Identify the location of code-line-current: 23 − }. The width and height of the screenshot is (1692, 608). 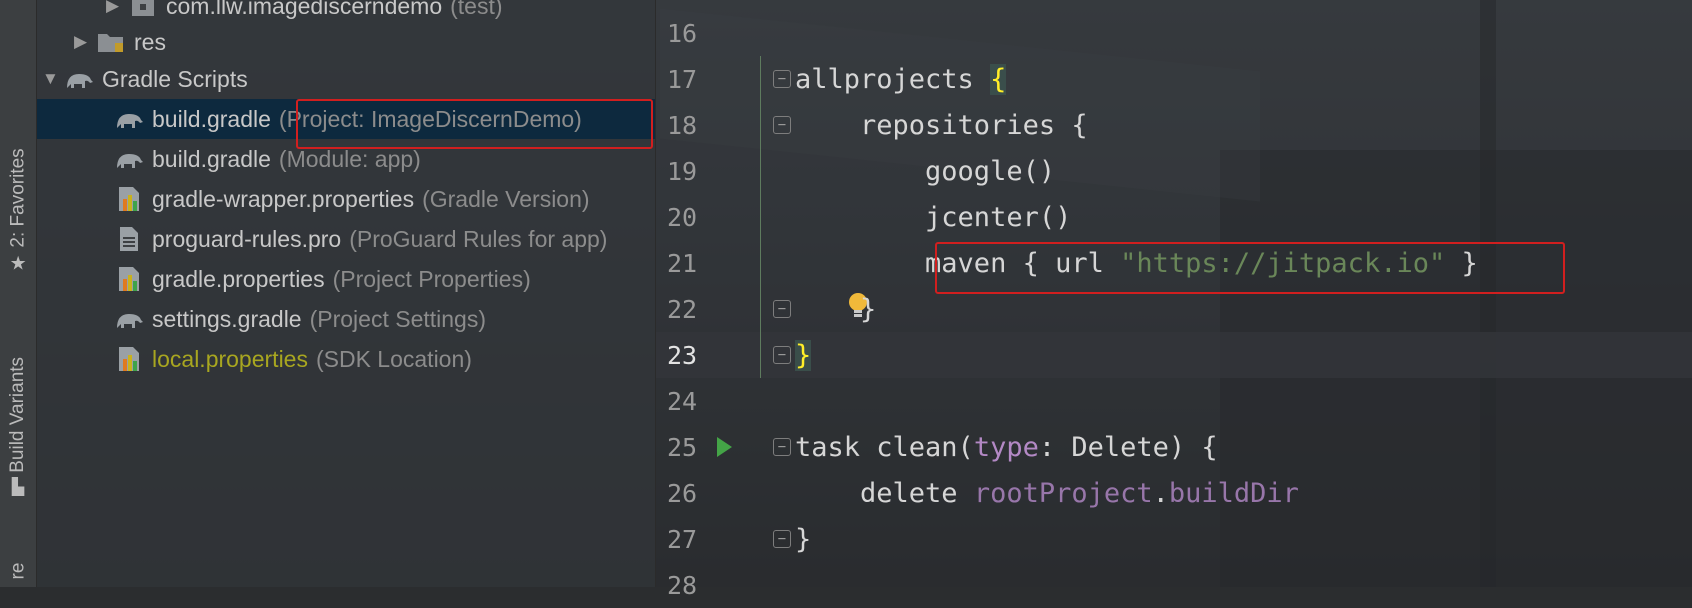
(1173, 355).